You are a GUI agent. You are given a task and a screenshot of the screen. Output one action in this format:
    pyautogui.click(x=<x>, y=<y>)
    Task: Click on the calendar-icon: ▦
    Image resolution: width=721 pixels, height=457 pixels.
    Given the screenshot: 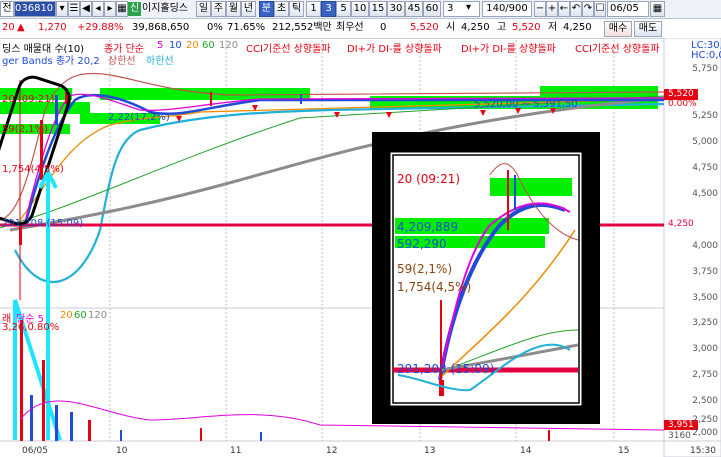 What is the action you would take?
    pyautogui.click(x=657, y=9)
    